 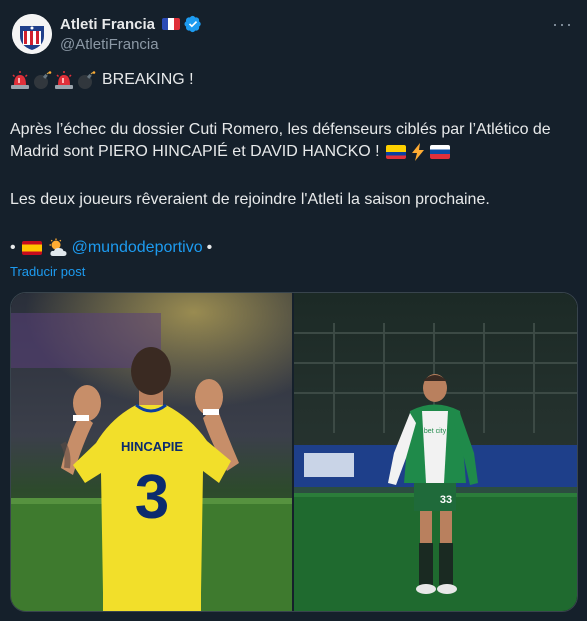 I want to click on shirt-sponsor: bet city, so click(x=435, y=431).